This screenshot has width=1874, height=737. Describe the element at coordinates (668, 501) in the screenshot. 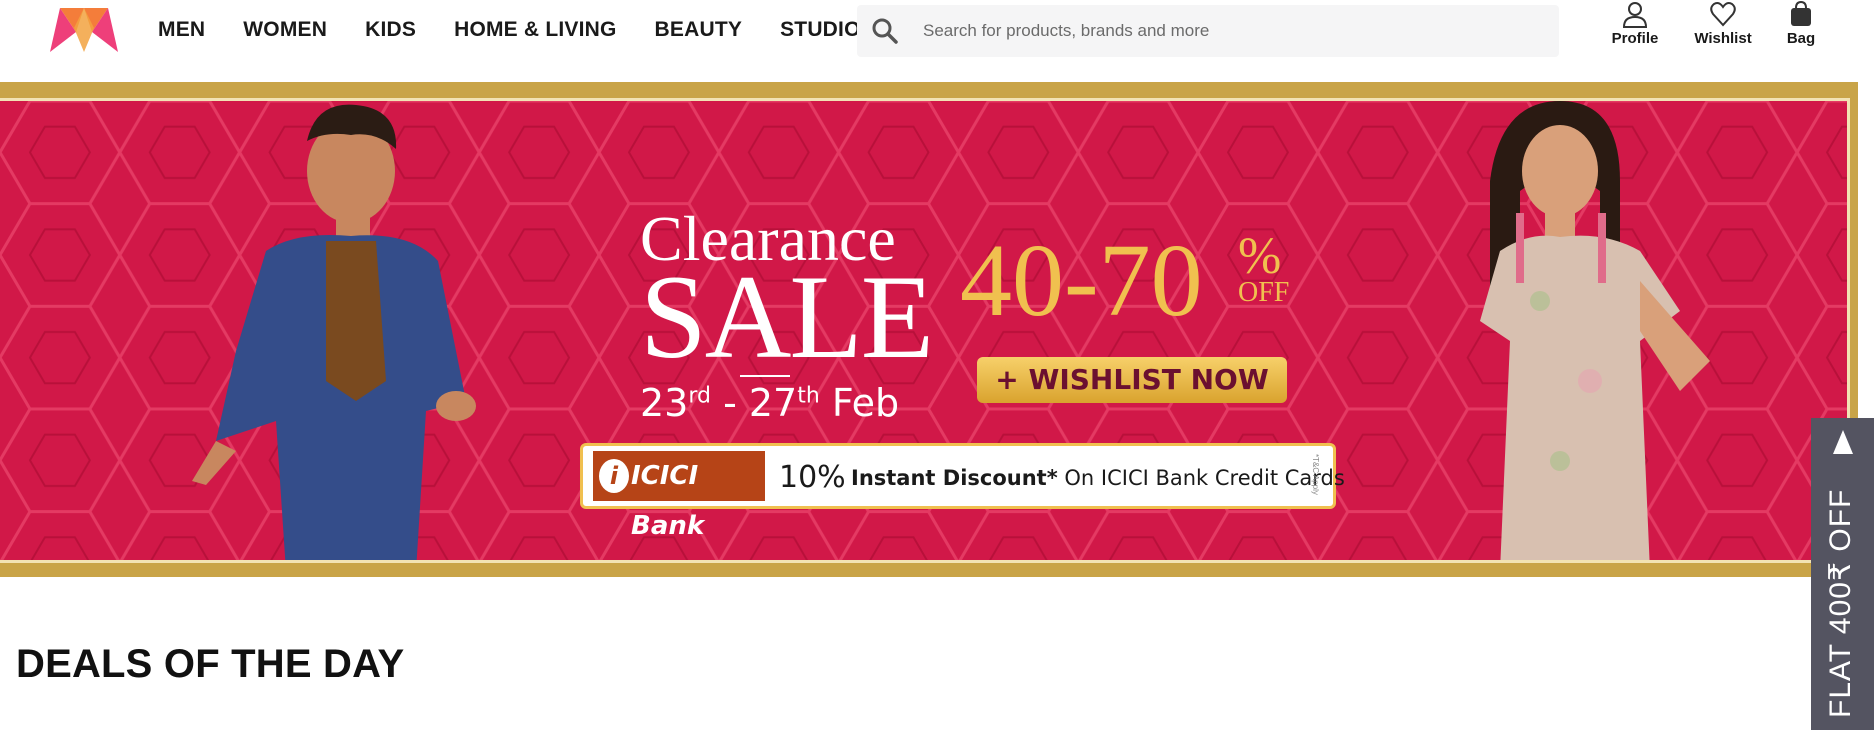

I see `bank-name: ICICI Bank` at that location.